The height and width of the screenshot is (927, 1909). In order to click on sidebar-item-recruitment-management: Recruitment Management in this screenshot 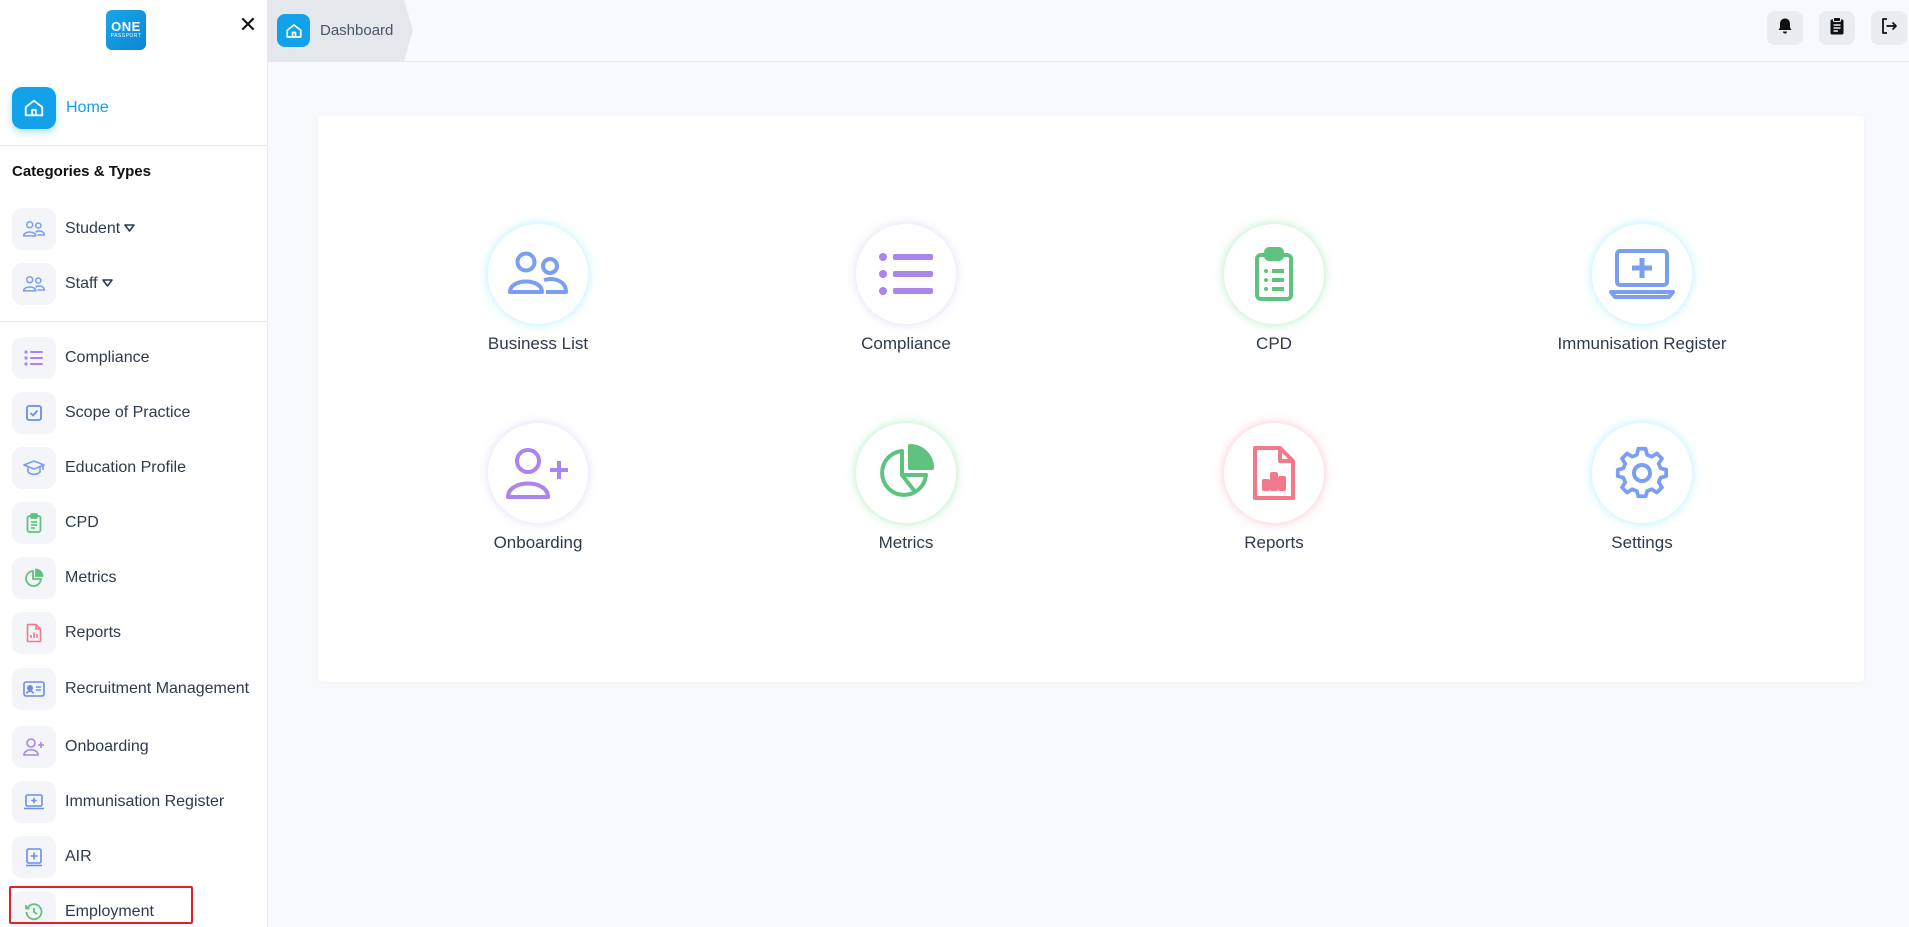, I will do `click(131, 689)`.